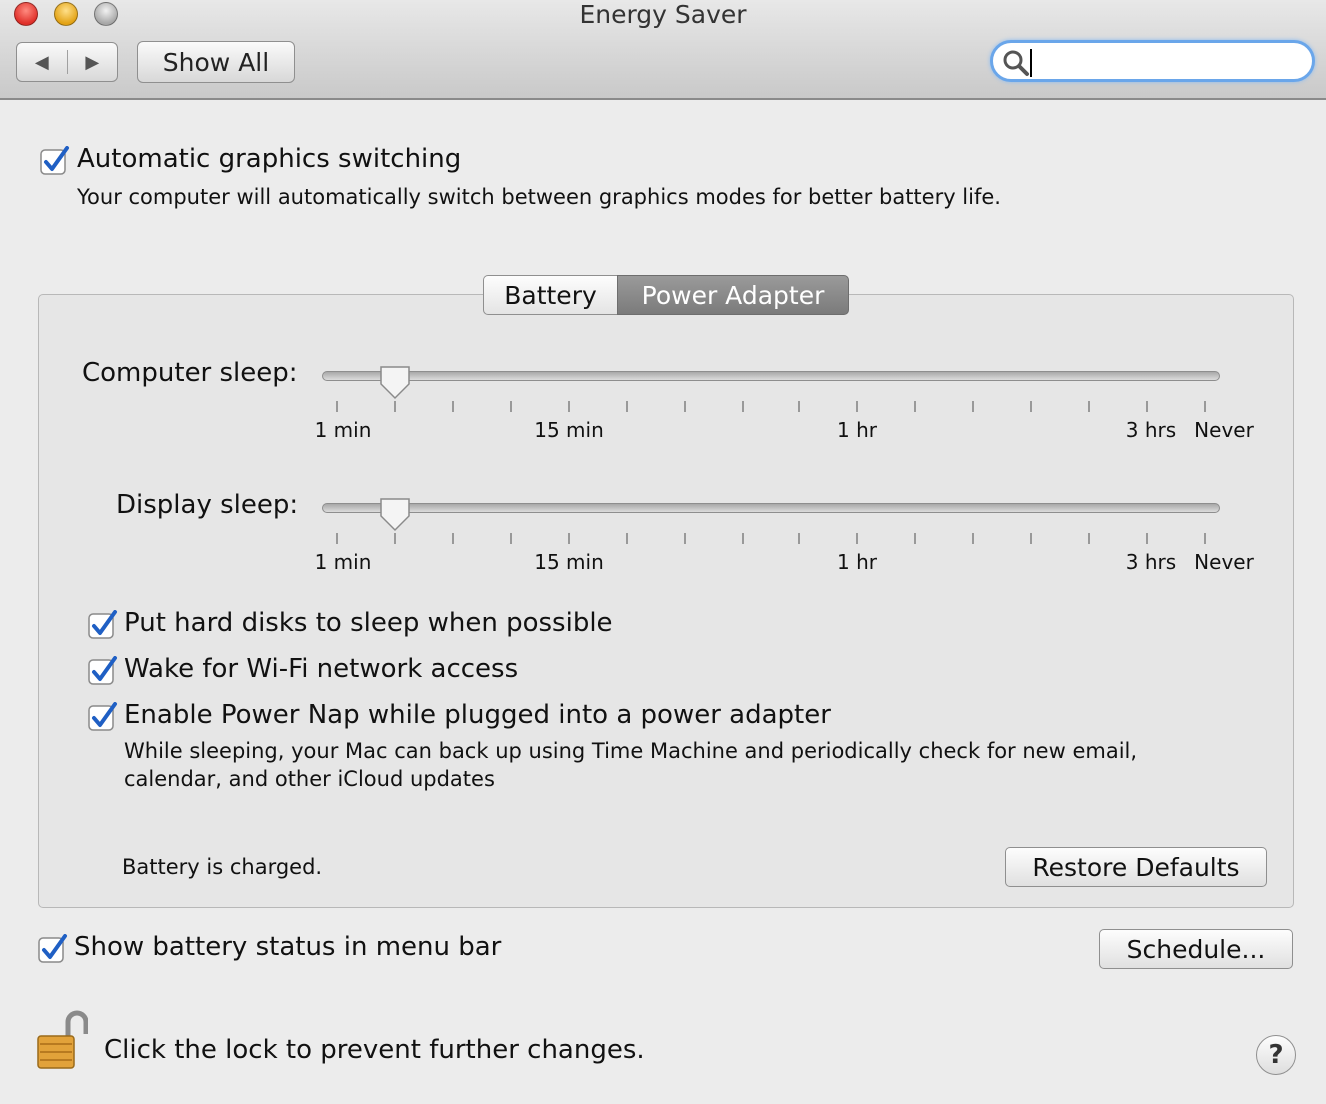 The height and width of the screenshot is (1104, 1326). What do you see at coordinates (62, 1040) in the screenshot?
I see `padlock-open-icon` at bounding box center [62, 1040].